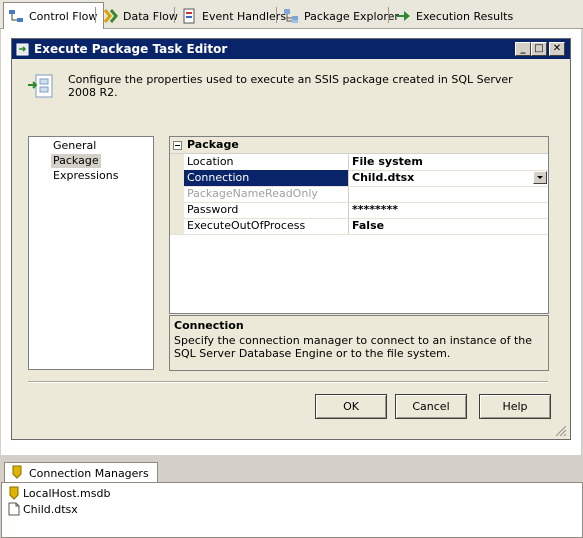 This screenshot has width=583, height=538. What do you see at coordinates (383, 177) in the screenshot?
I see `connection-value: Child.dtsx` at bounding box center [383, 177].